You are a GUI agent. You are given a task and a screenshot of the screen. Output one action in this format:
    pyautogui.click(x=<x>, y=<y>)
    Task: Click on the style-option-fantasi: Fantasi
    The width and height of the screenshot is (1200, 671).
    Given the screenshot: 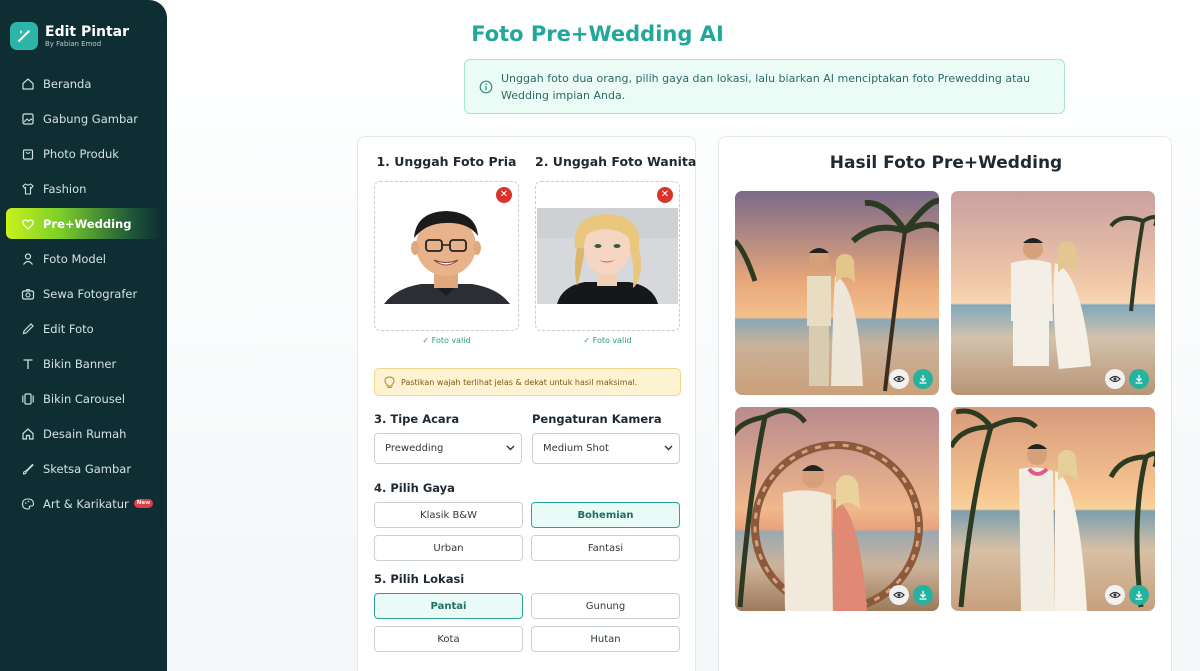 What is the action you would take?
    pyautogui.click(x=605, y=548)
    